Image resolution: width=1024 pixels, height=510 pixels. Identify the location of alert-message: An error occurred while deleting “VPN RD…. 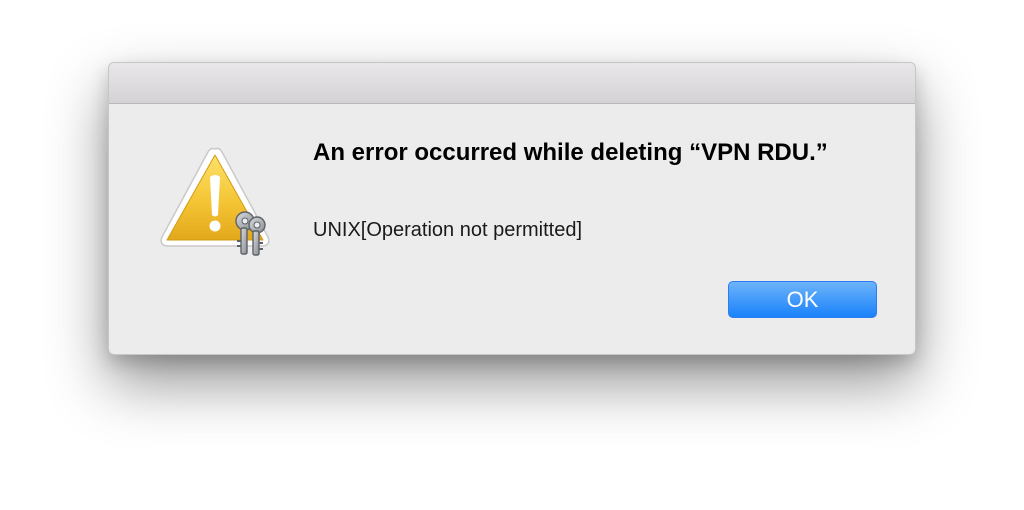
(570, 152).